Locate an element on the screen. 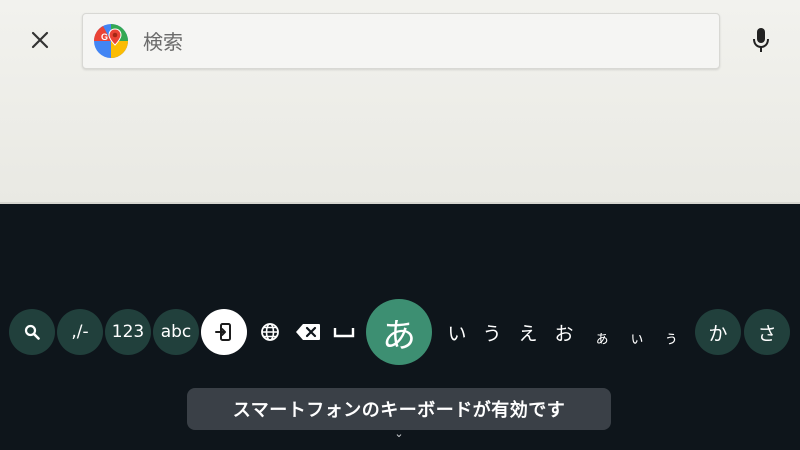  key-o-label: お is located at coordinates (564, 333).